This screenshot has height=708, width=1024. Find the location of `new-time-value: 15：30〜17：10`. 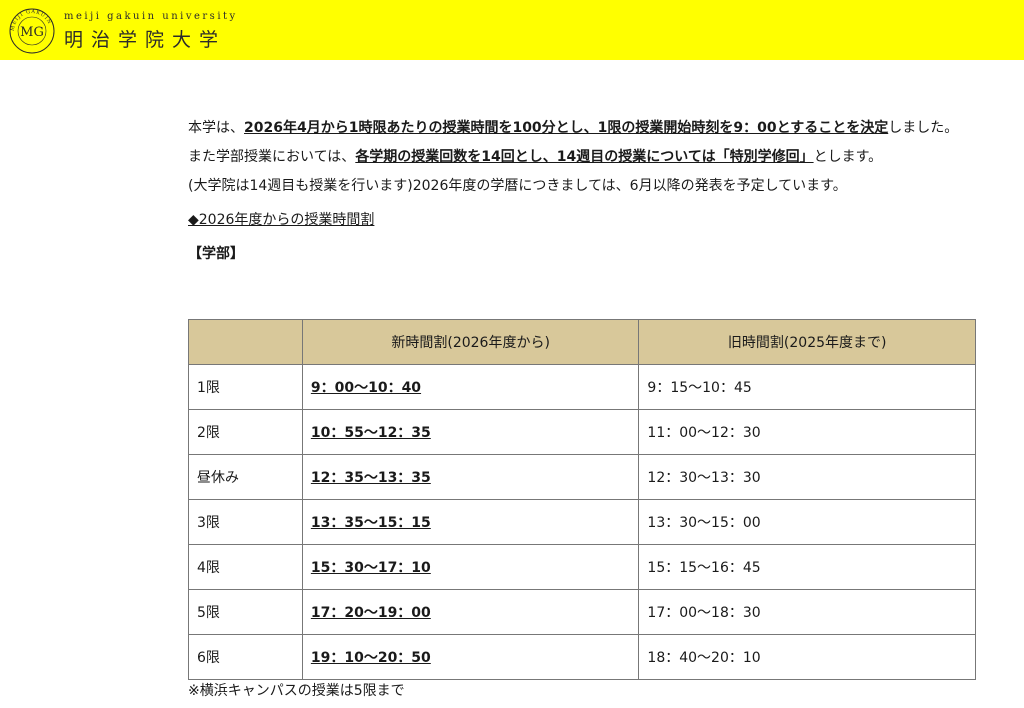

new-time-value: 15：30〜17：10 is located at coordinates (370, 568).